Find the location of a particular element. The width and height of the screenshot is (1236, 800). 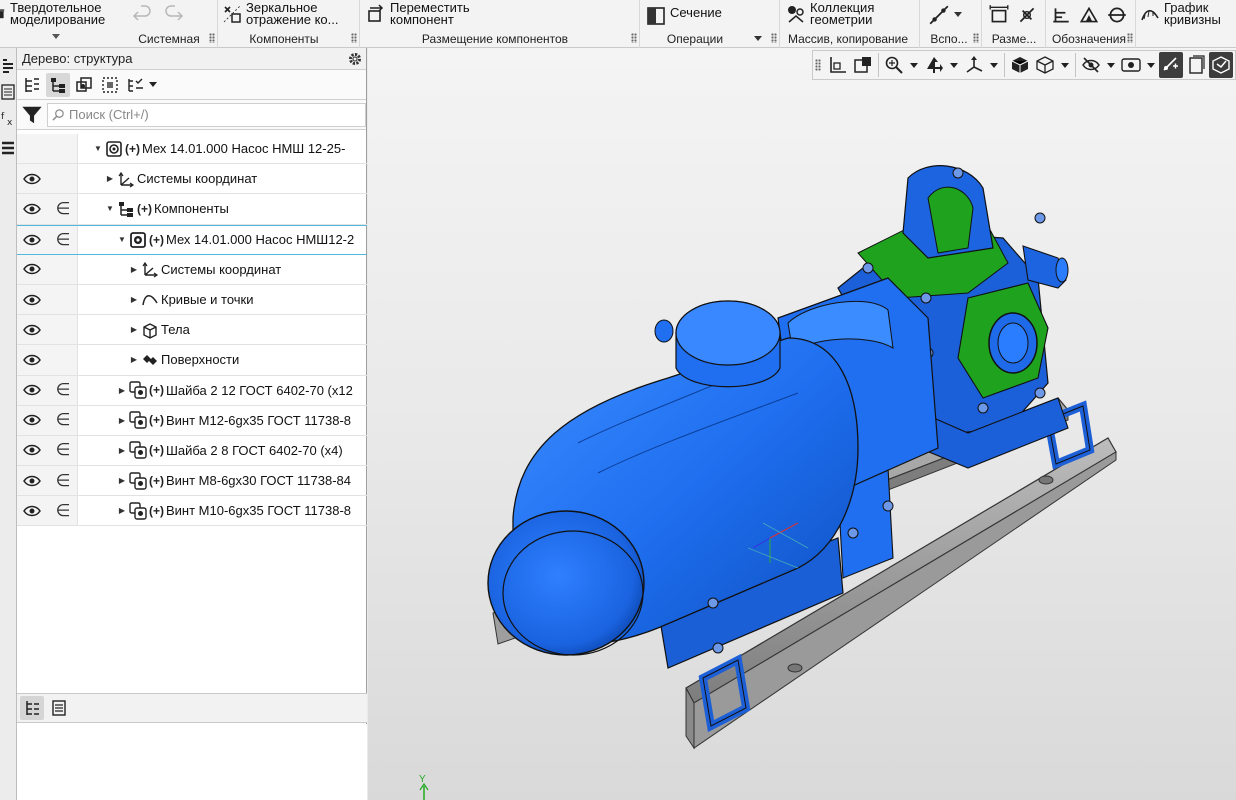

tree-row-components: ∈ ▼ (+) Компоненты is located at coordinates (192, 209).